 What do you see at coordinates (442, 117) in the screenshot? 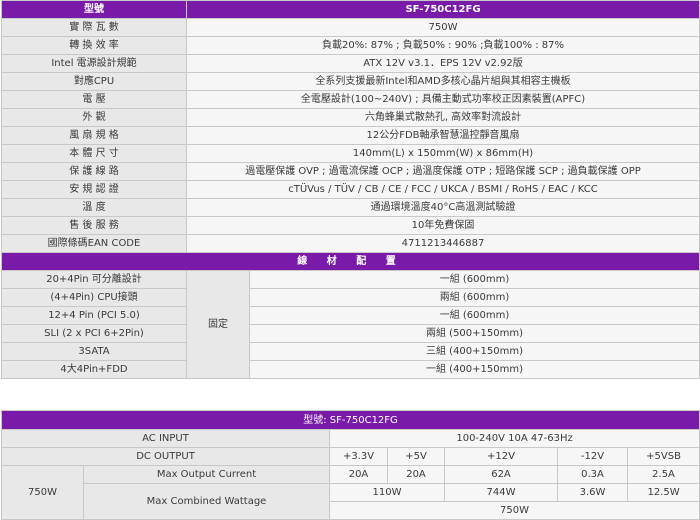
I see `spec-row-value: 六角蜂巢式散熱孔, 高效率對流設計` at bounding box center [442, 117].